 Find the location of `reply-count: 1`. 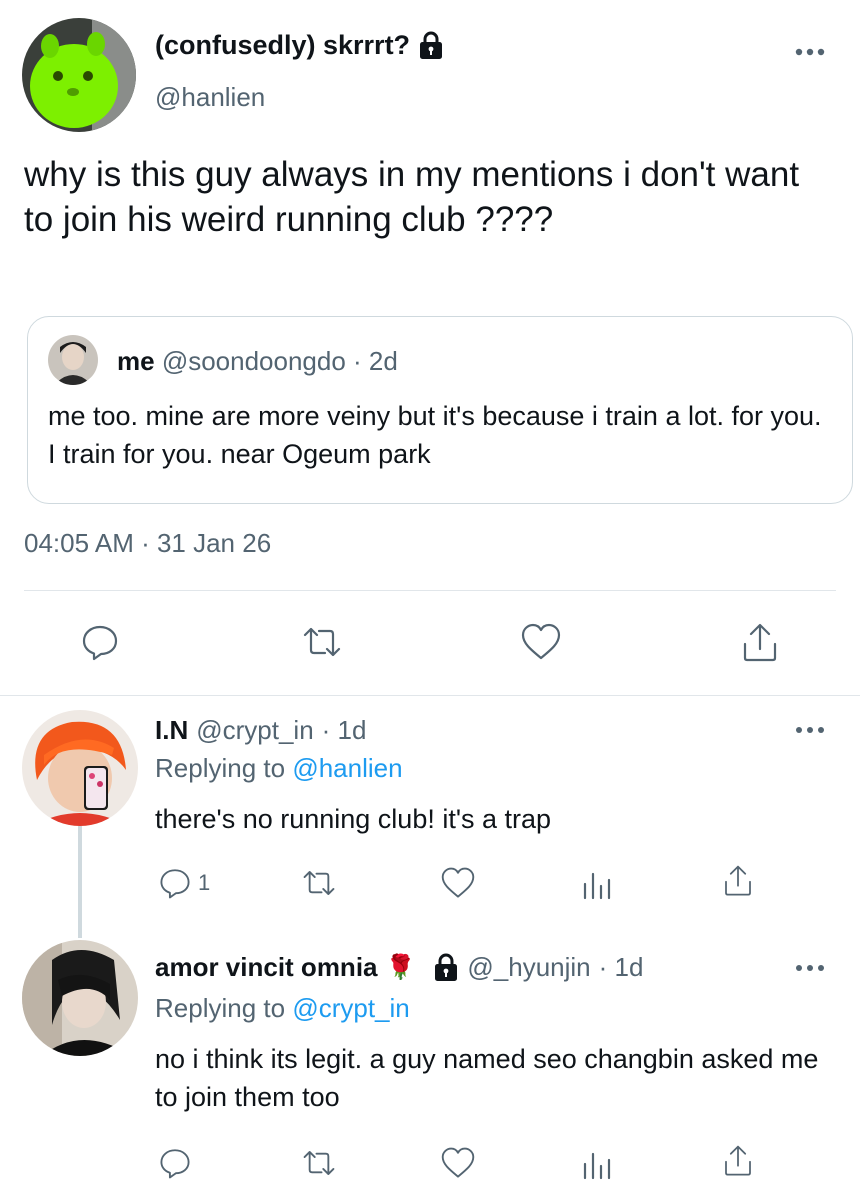

reply-count: 1 is located at coordinates (204, 882).